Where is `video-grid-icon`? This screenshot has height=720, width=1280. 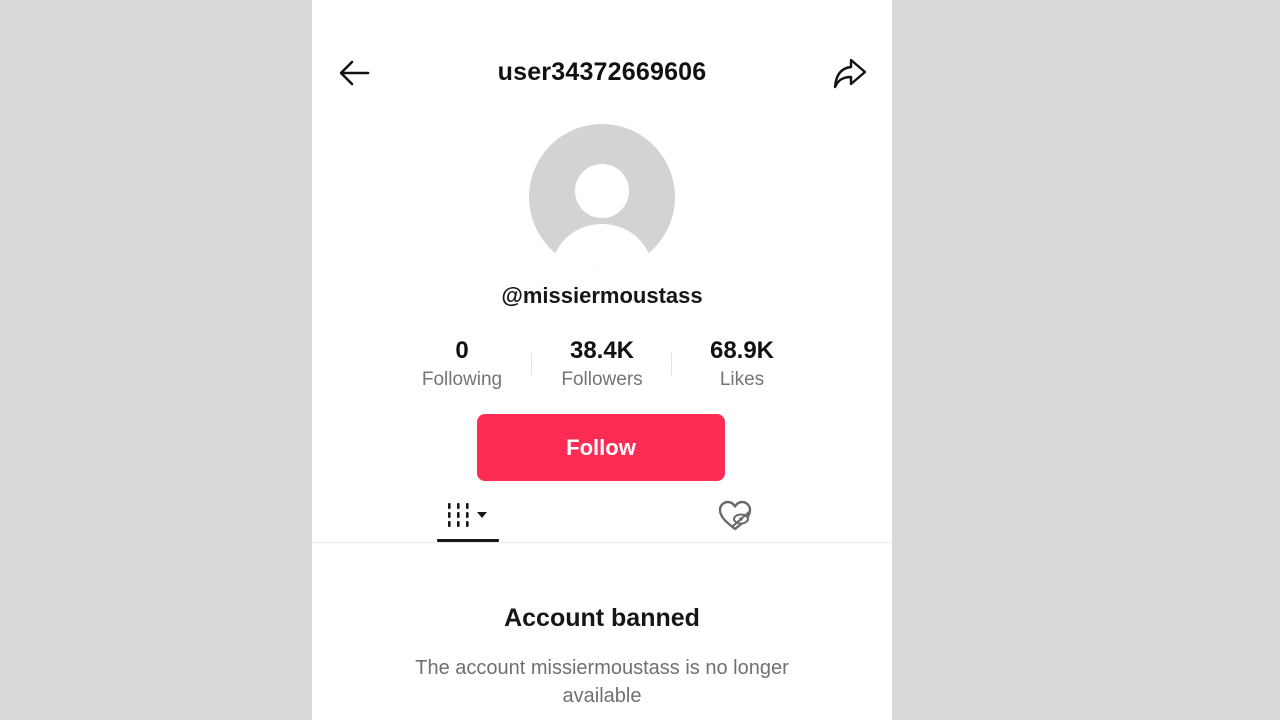
video-grid-icon is located at coordinates (467, 515).